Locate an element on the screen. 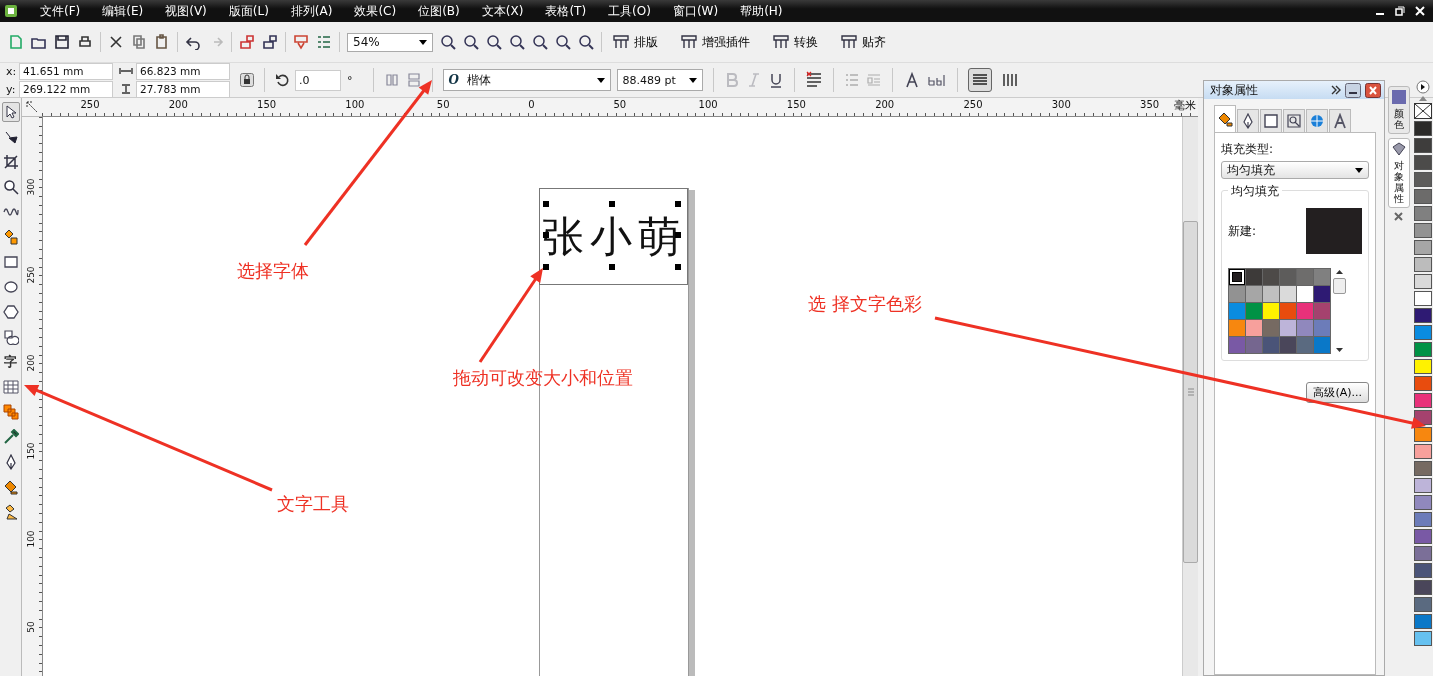 The width and height of the screenshot is (1433, 676). lock-icon is located at coordinates (247, 80).